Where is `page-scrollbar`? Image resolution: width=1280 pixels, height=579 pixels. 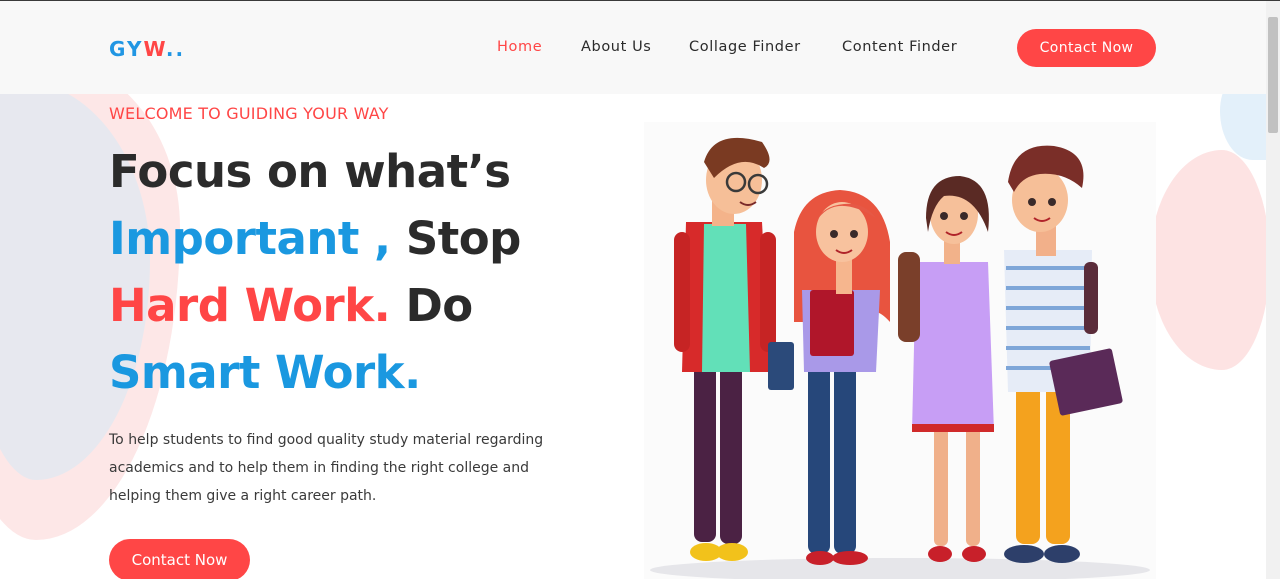 page-scrollbar is located at coordinates (1273, 290).